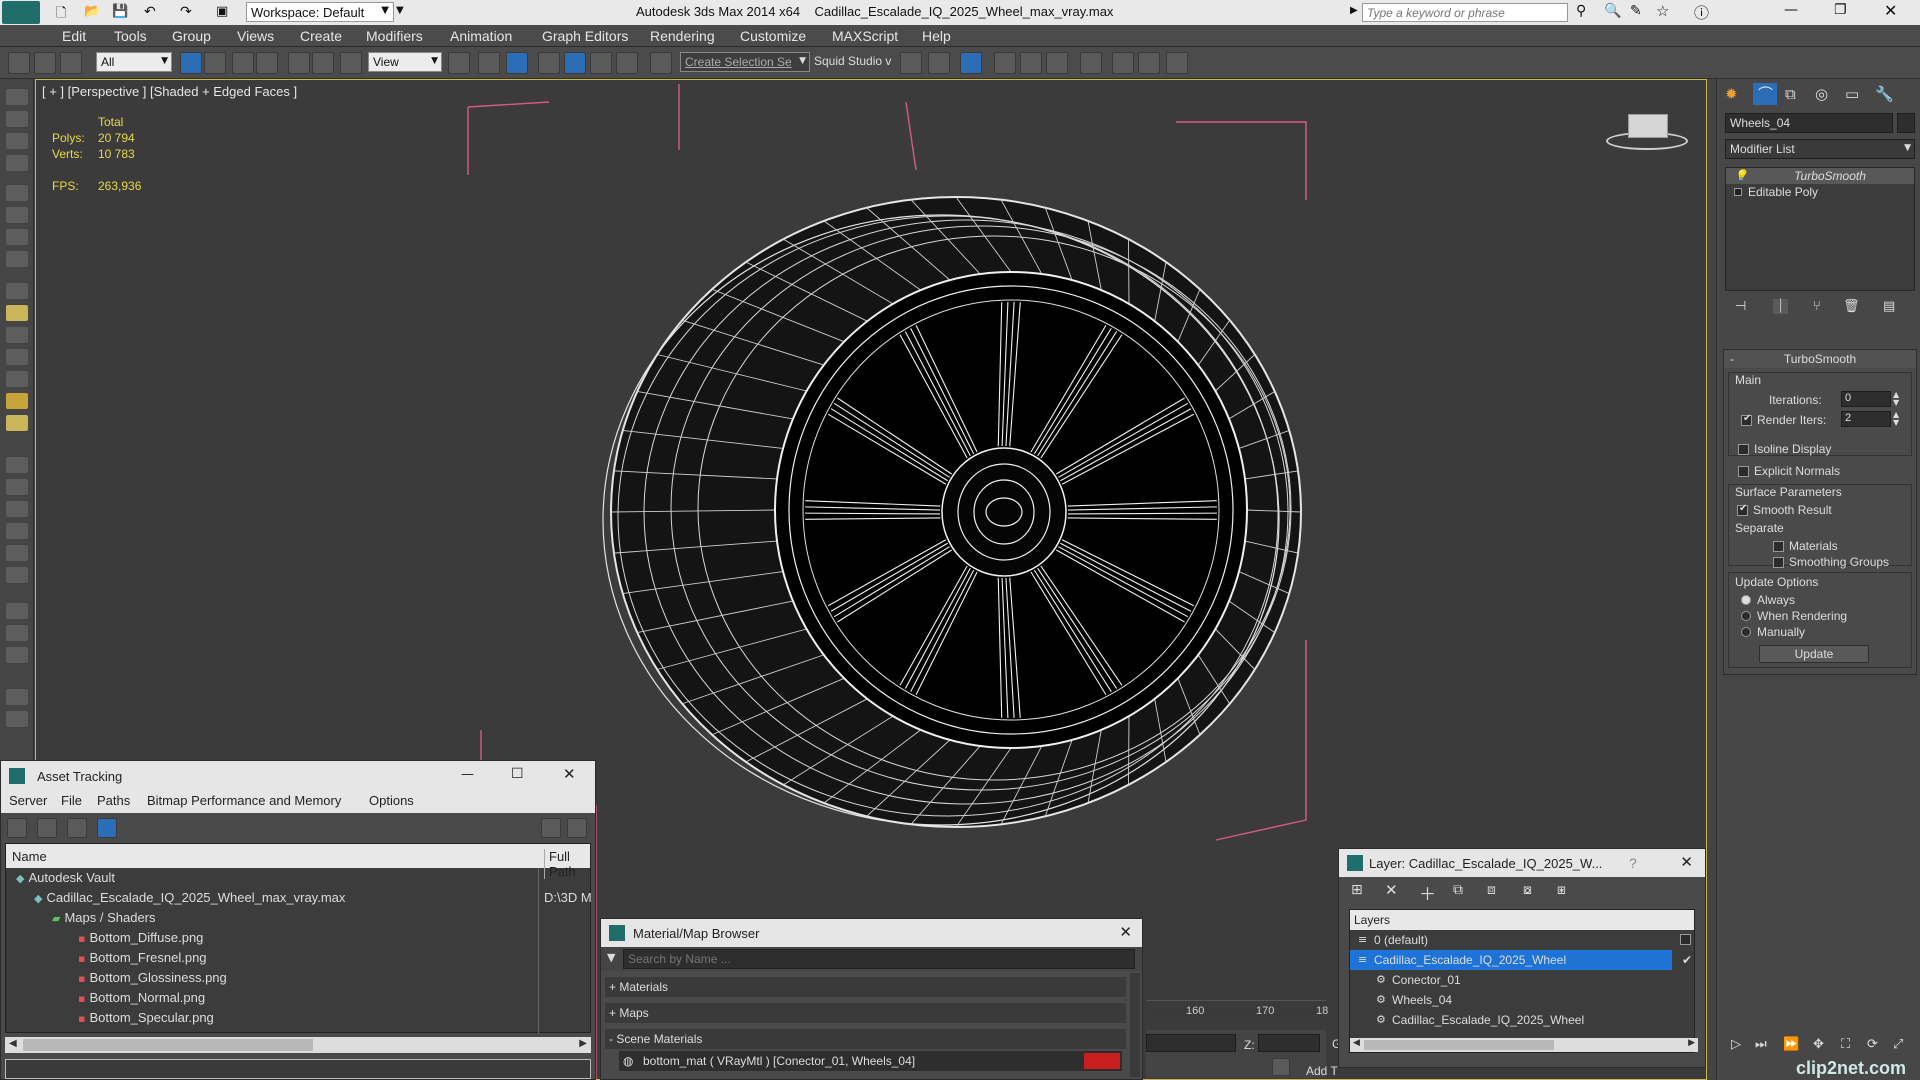  I want to click on workspace-dropdown: Workspace: Default ▼, so click(320, 12).